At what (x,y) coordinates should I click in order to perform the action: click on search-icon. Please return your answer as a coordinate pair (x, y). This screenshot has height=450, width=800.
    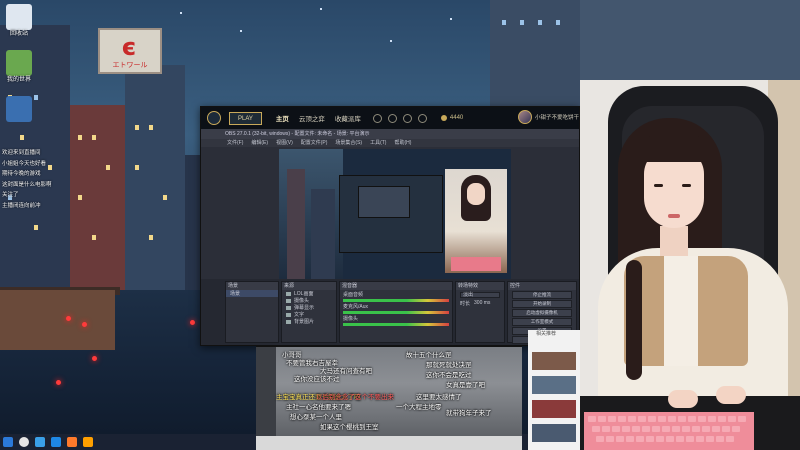
    Looking at the image, I should click on (24, 442).